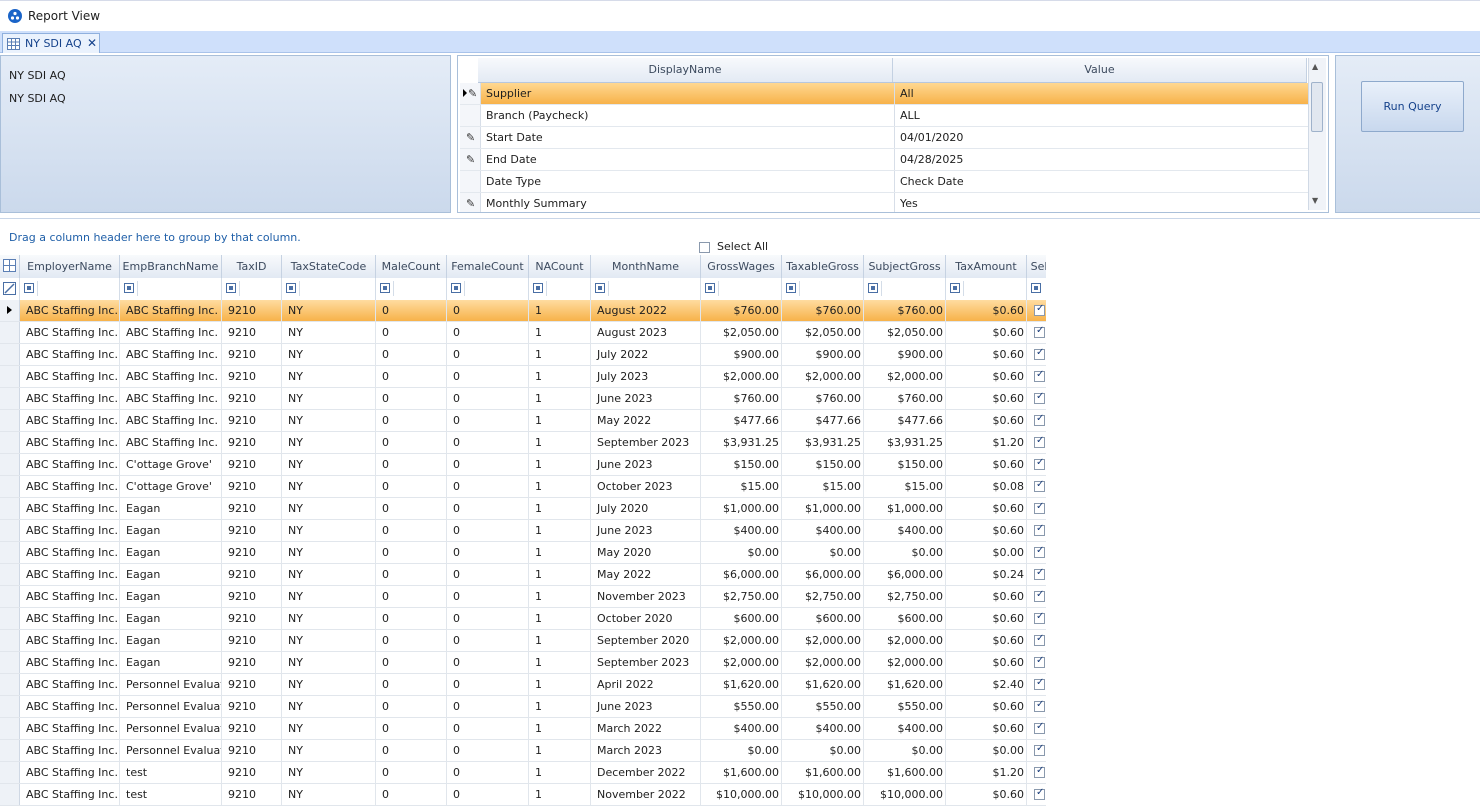 The width and height of the screenshot is (1480, 810). Describe the element at coordinates (905, 728) in the screenshot. I see `cell-subjectgross: $400.00` at that location.